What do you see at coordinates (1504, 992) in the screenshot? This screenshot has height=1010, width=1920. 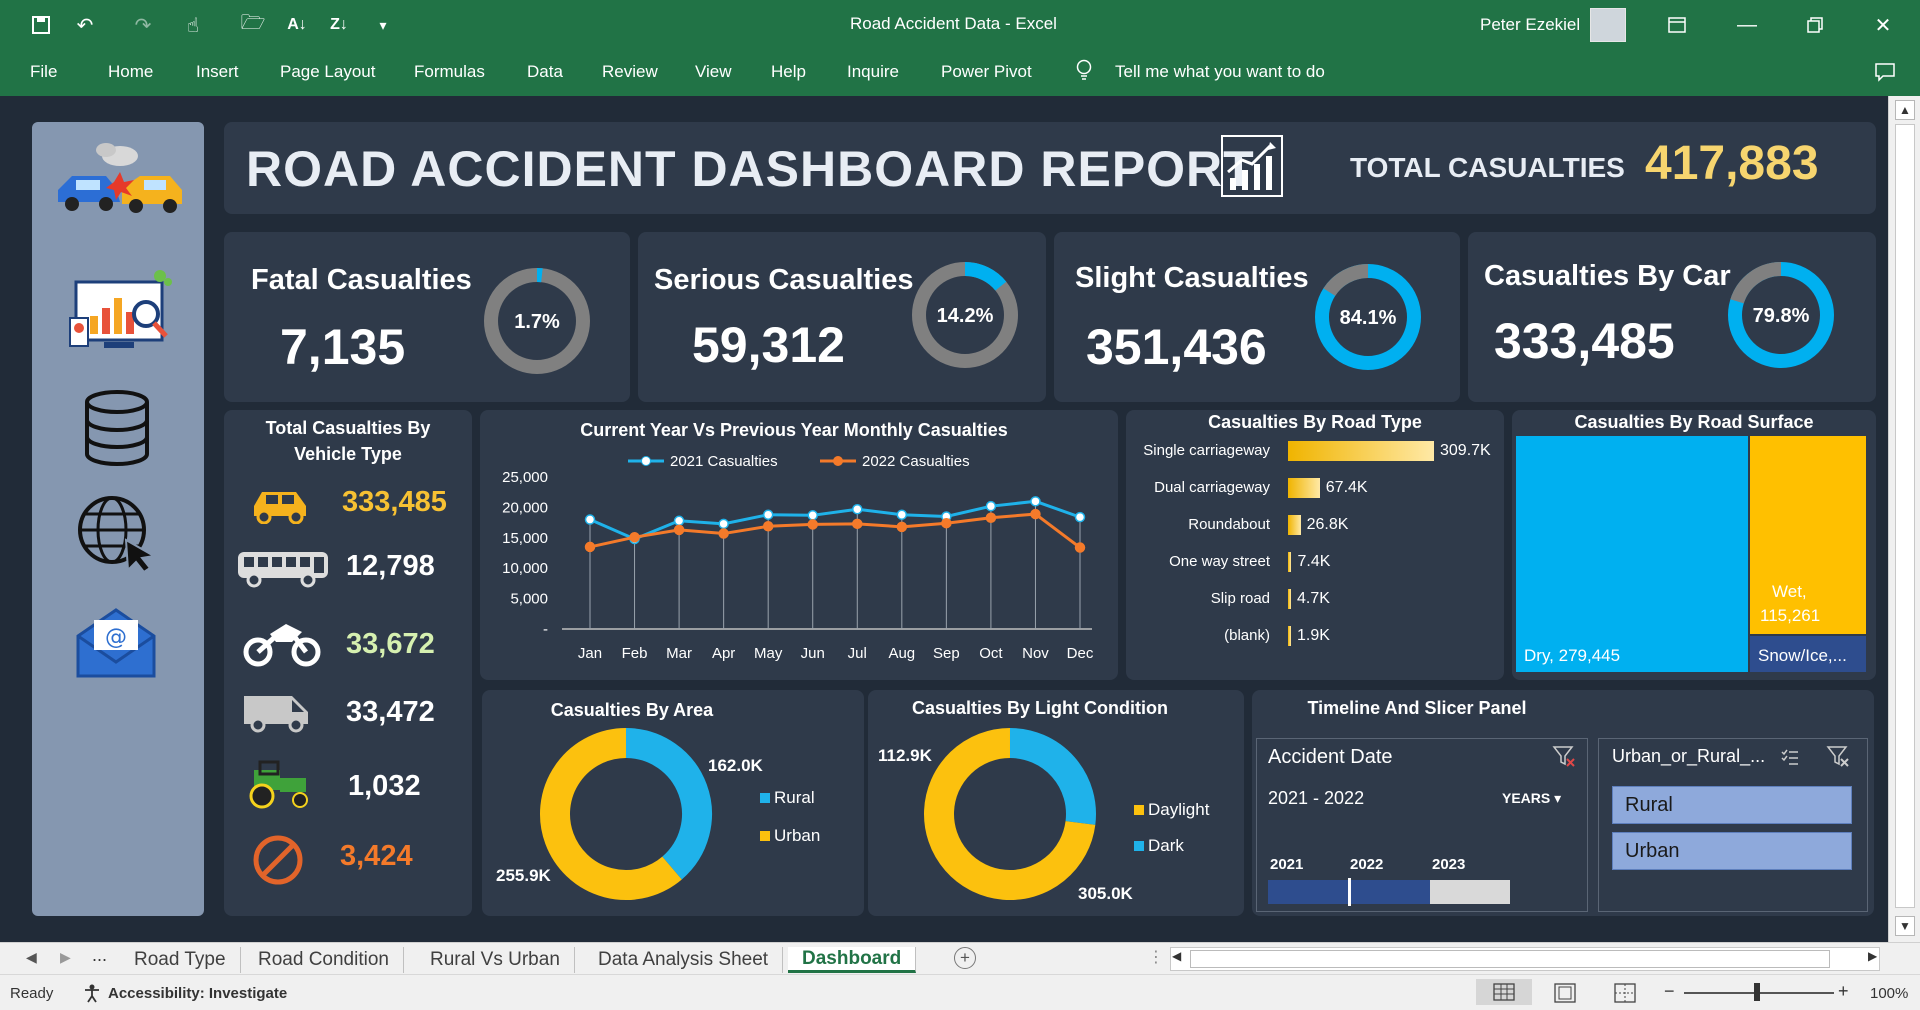 I see `normal-view-icon` at bounding box center [1504, 992].